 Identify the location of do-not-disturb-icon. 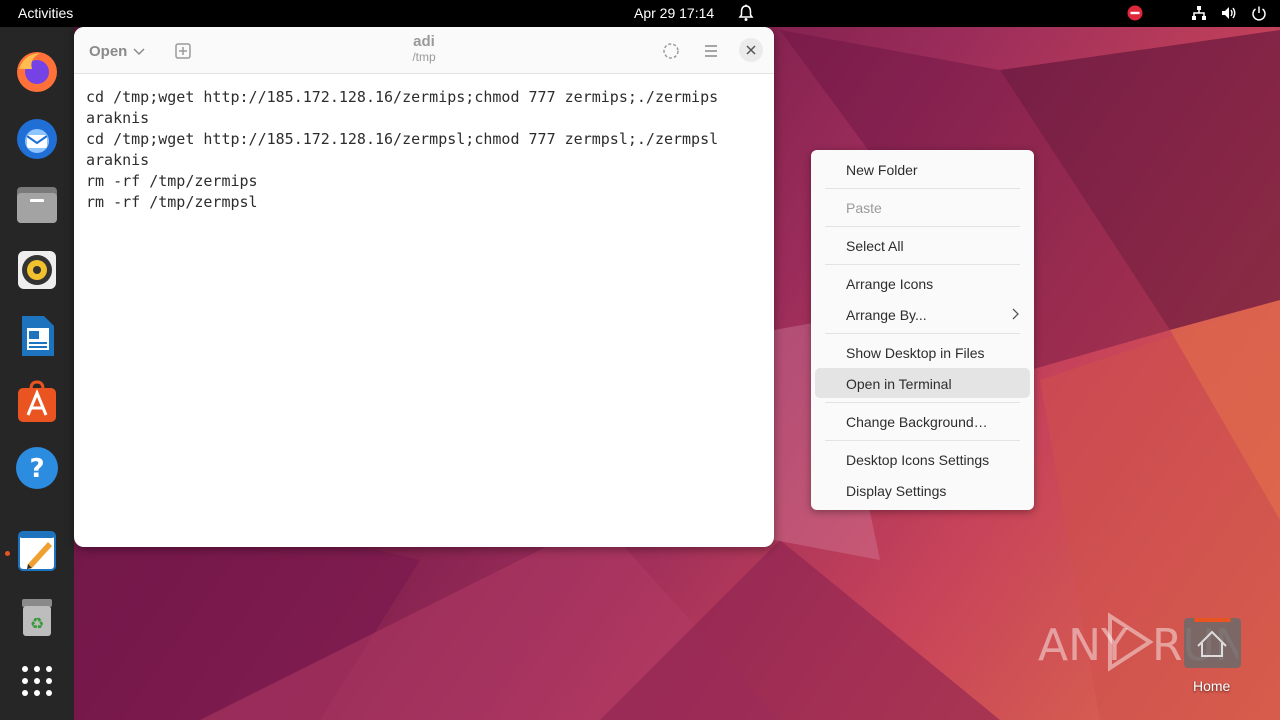
(1135, 13).